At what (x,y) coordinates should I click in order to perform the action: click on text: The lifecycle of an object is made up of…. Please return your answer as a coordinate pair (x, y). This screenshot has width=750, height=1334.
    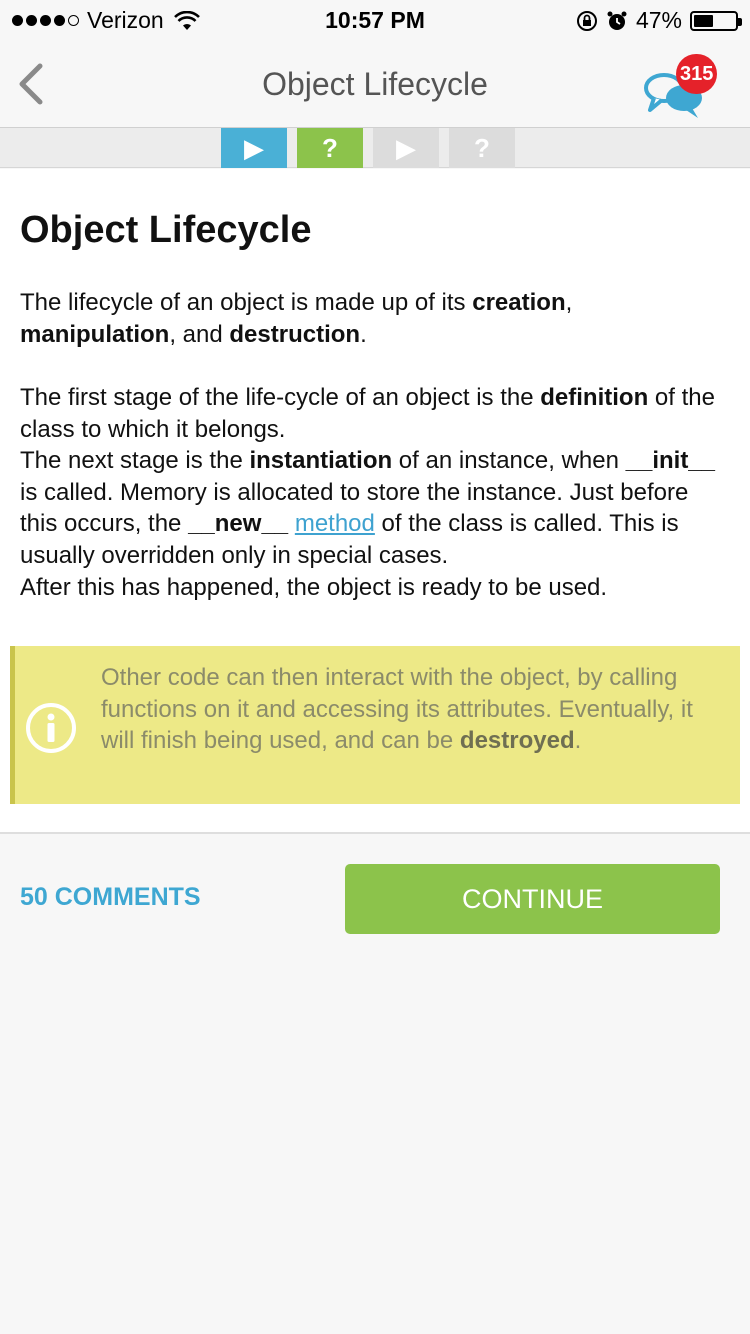
    Looking at the image, I should click on (246, 302).